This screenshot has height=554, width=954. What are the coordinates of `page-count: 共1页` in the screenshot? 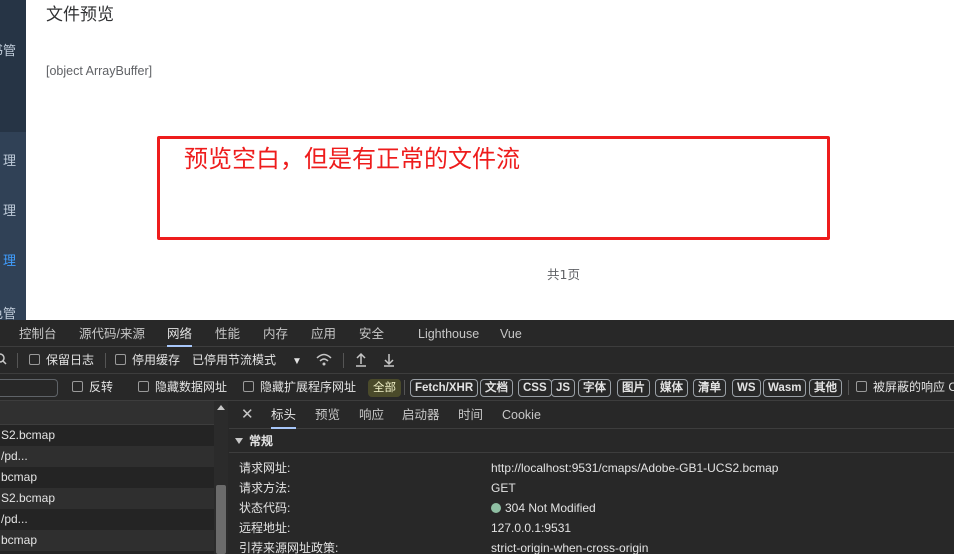 It's located at (563, 274).